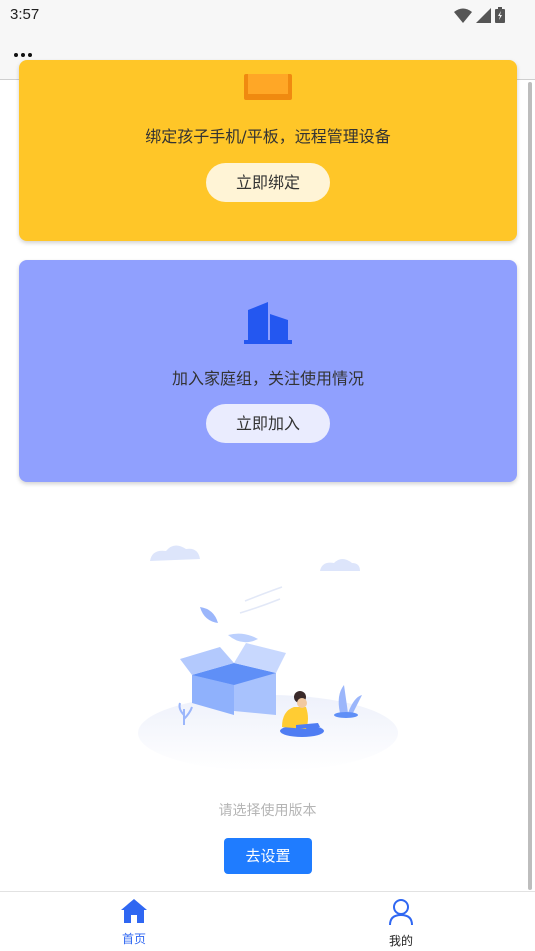 This screenshot has height=951, width=535. I want to click on wifi-icon, so click(463, 15).